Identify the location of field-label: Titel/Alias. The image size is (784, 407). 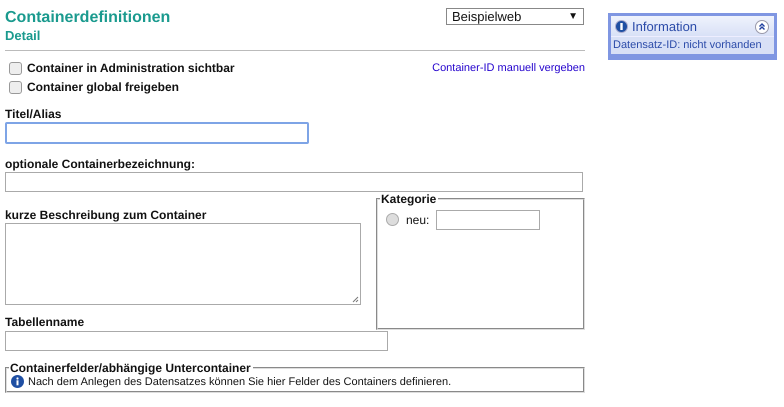
(33, 114).